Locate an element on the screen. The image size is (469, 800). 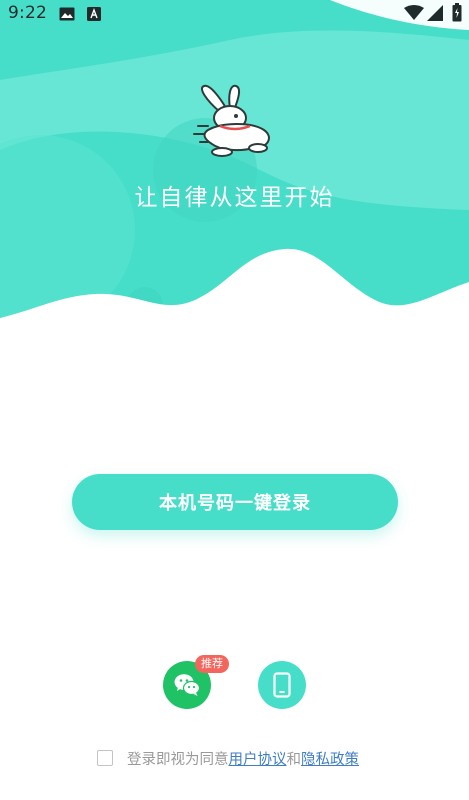
a-icon is located at coordinates (94, 15).